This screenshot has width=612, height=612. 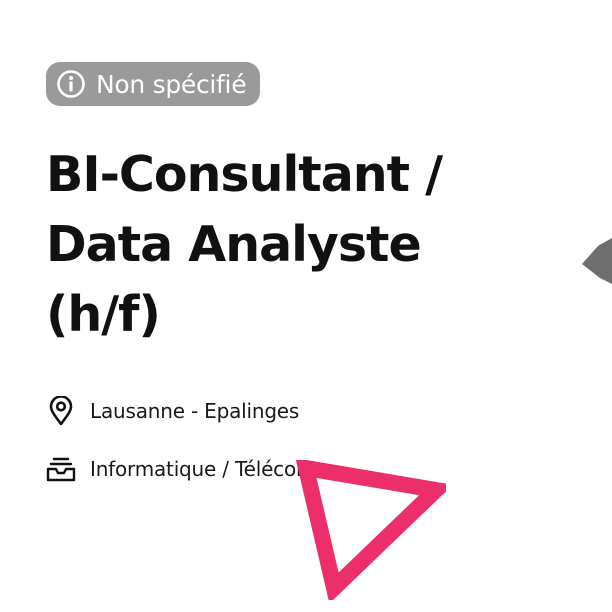 I want to click on job-title-line: (h/f), so click(x=103, y=314).